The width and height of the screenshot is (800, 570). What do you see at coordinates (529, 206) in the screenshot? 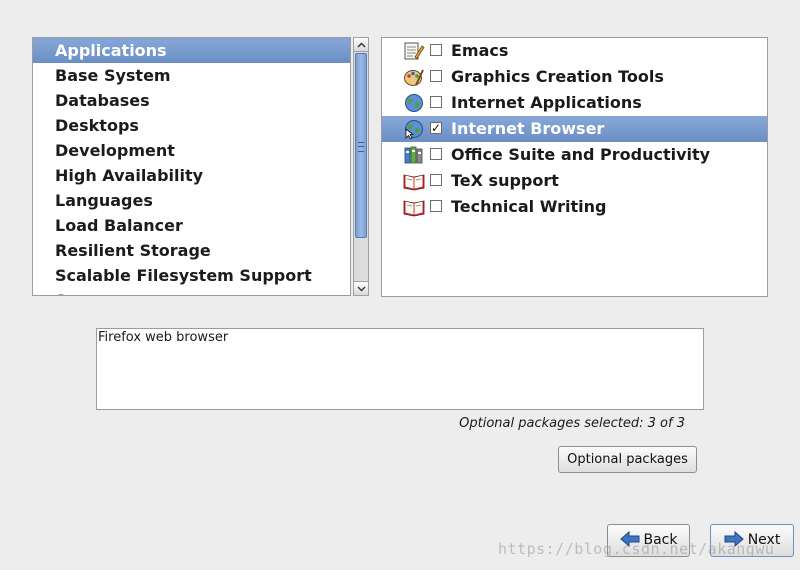
I see `package-label: Technical Writing` at bounding box center [529, 206].